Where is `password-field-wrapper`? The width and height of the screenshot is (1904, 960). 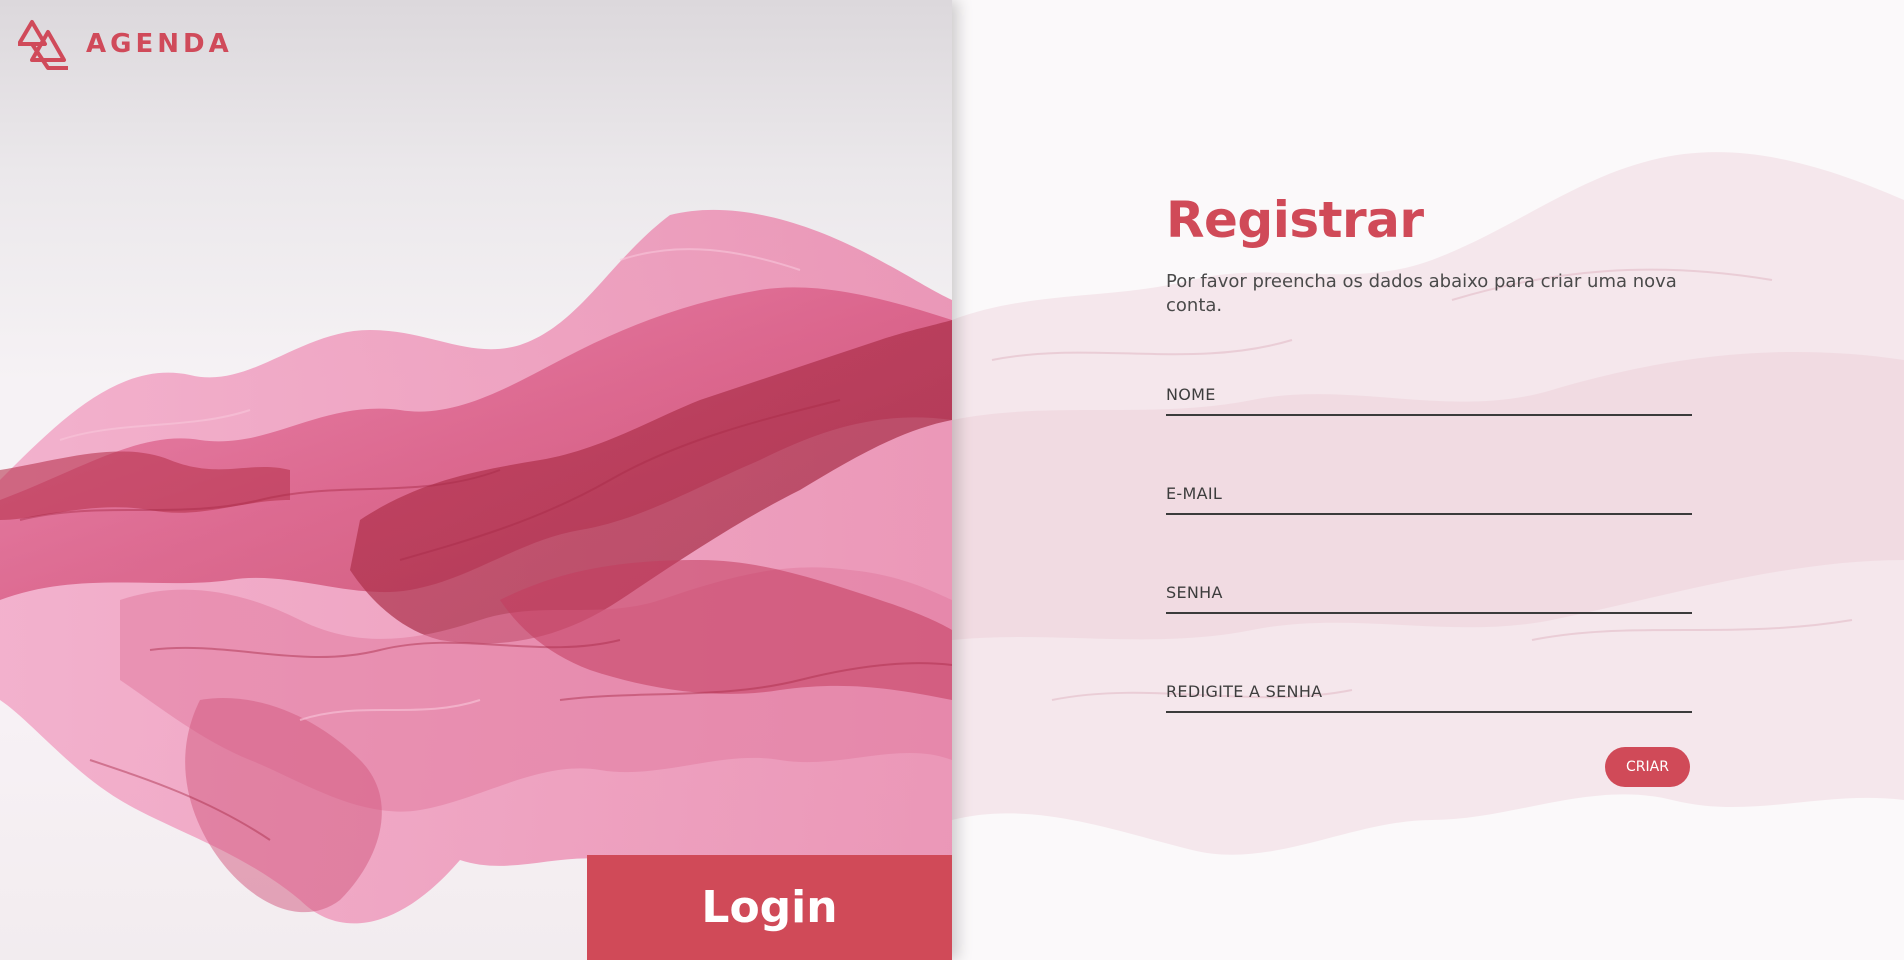
password-field-wrapper is located at coordinates (1429, 592).